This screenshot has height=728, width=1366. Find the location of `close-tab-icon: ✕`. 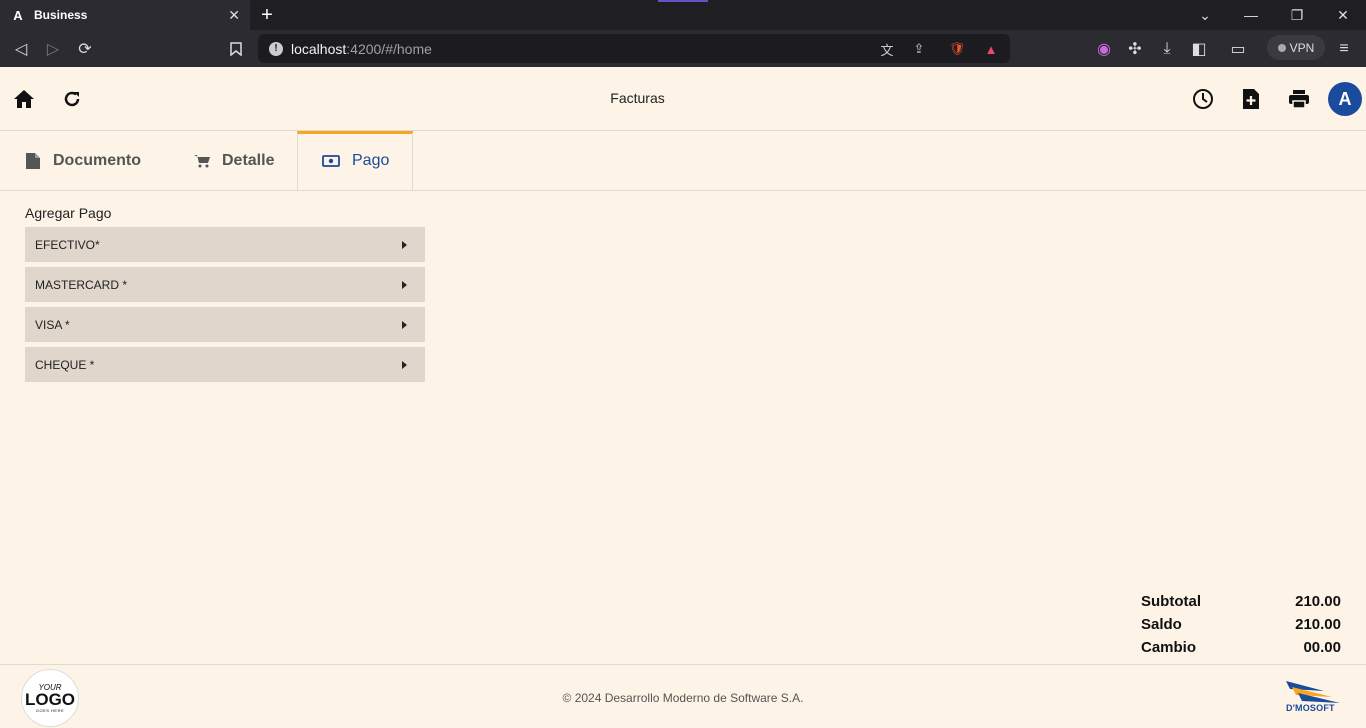

close-tab-icon: ✕ is located at coordinates (234, 15).